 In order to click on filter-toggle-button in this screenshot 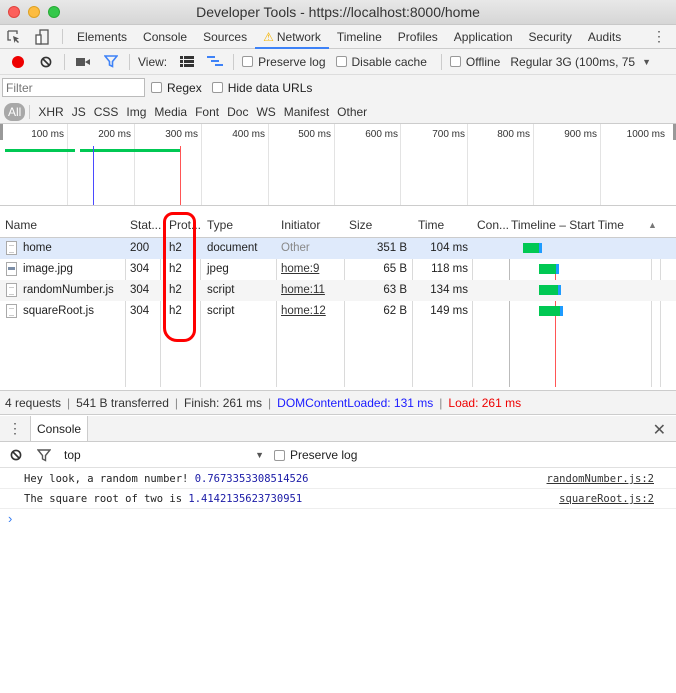, I will do `click(111, 61)`.